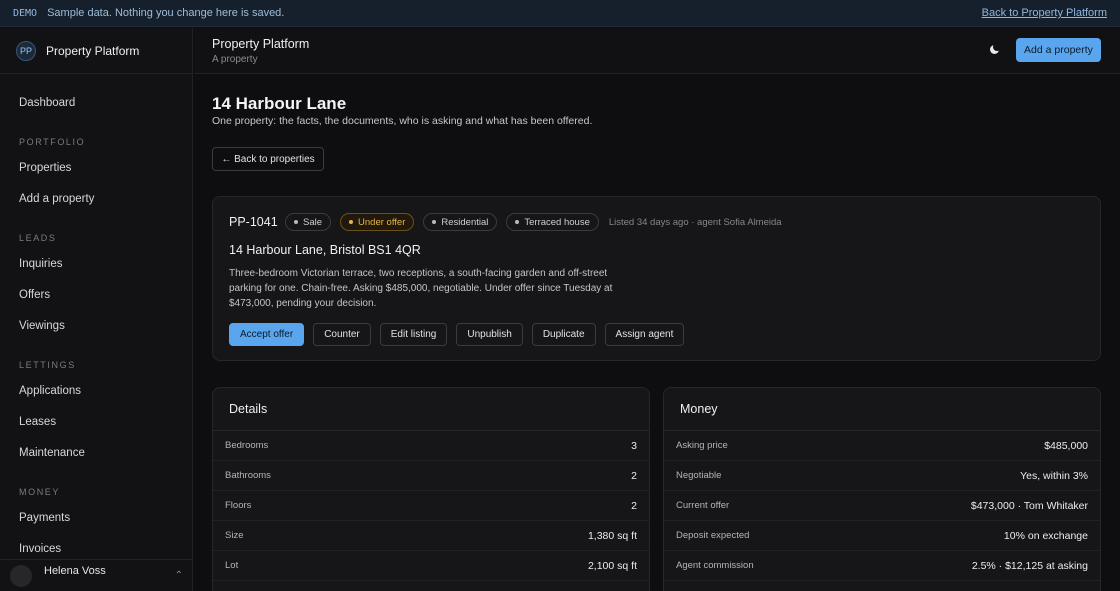 This screenshot has width=1120, height=591. Describe the element at coordinates (431, 566) in the screenshot. I see `table-row: Lot 2,100 sq ft` at that location.